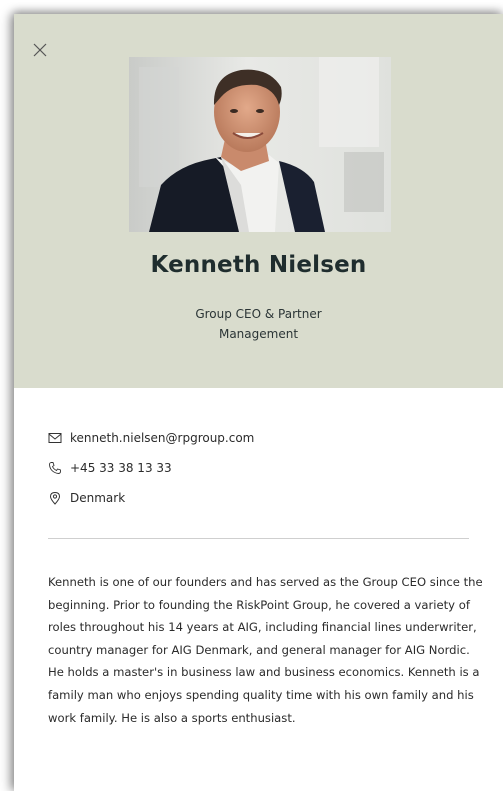 The height and width of the screenshot is (791, 503). I want to click on profile-photo, so click(260, 144).